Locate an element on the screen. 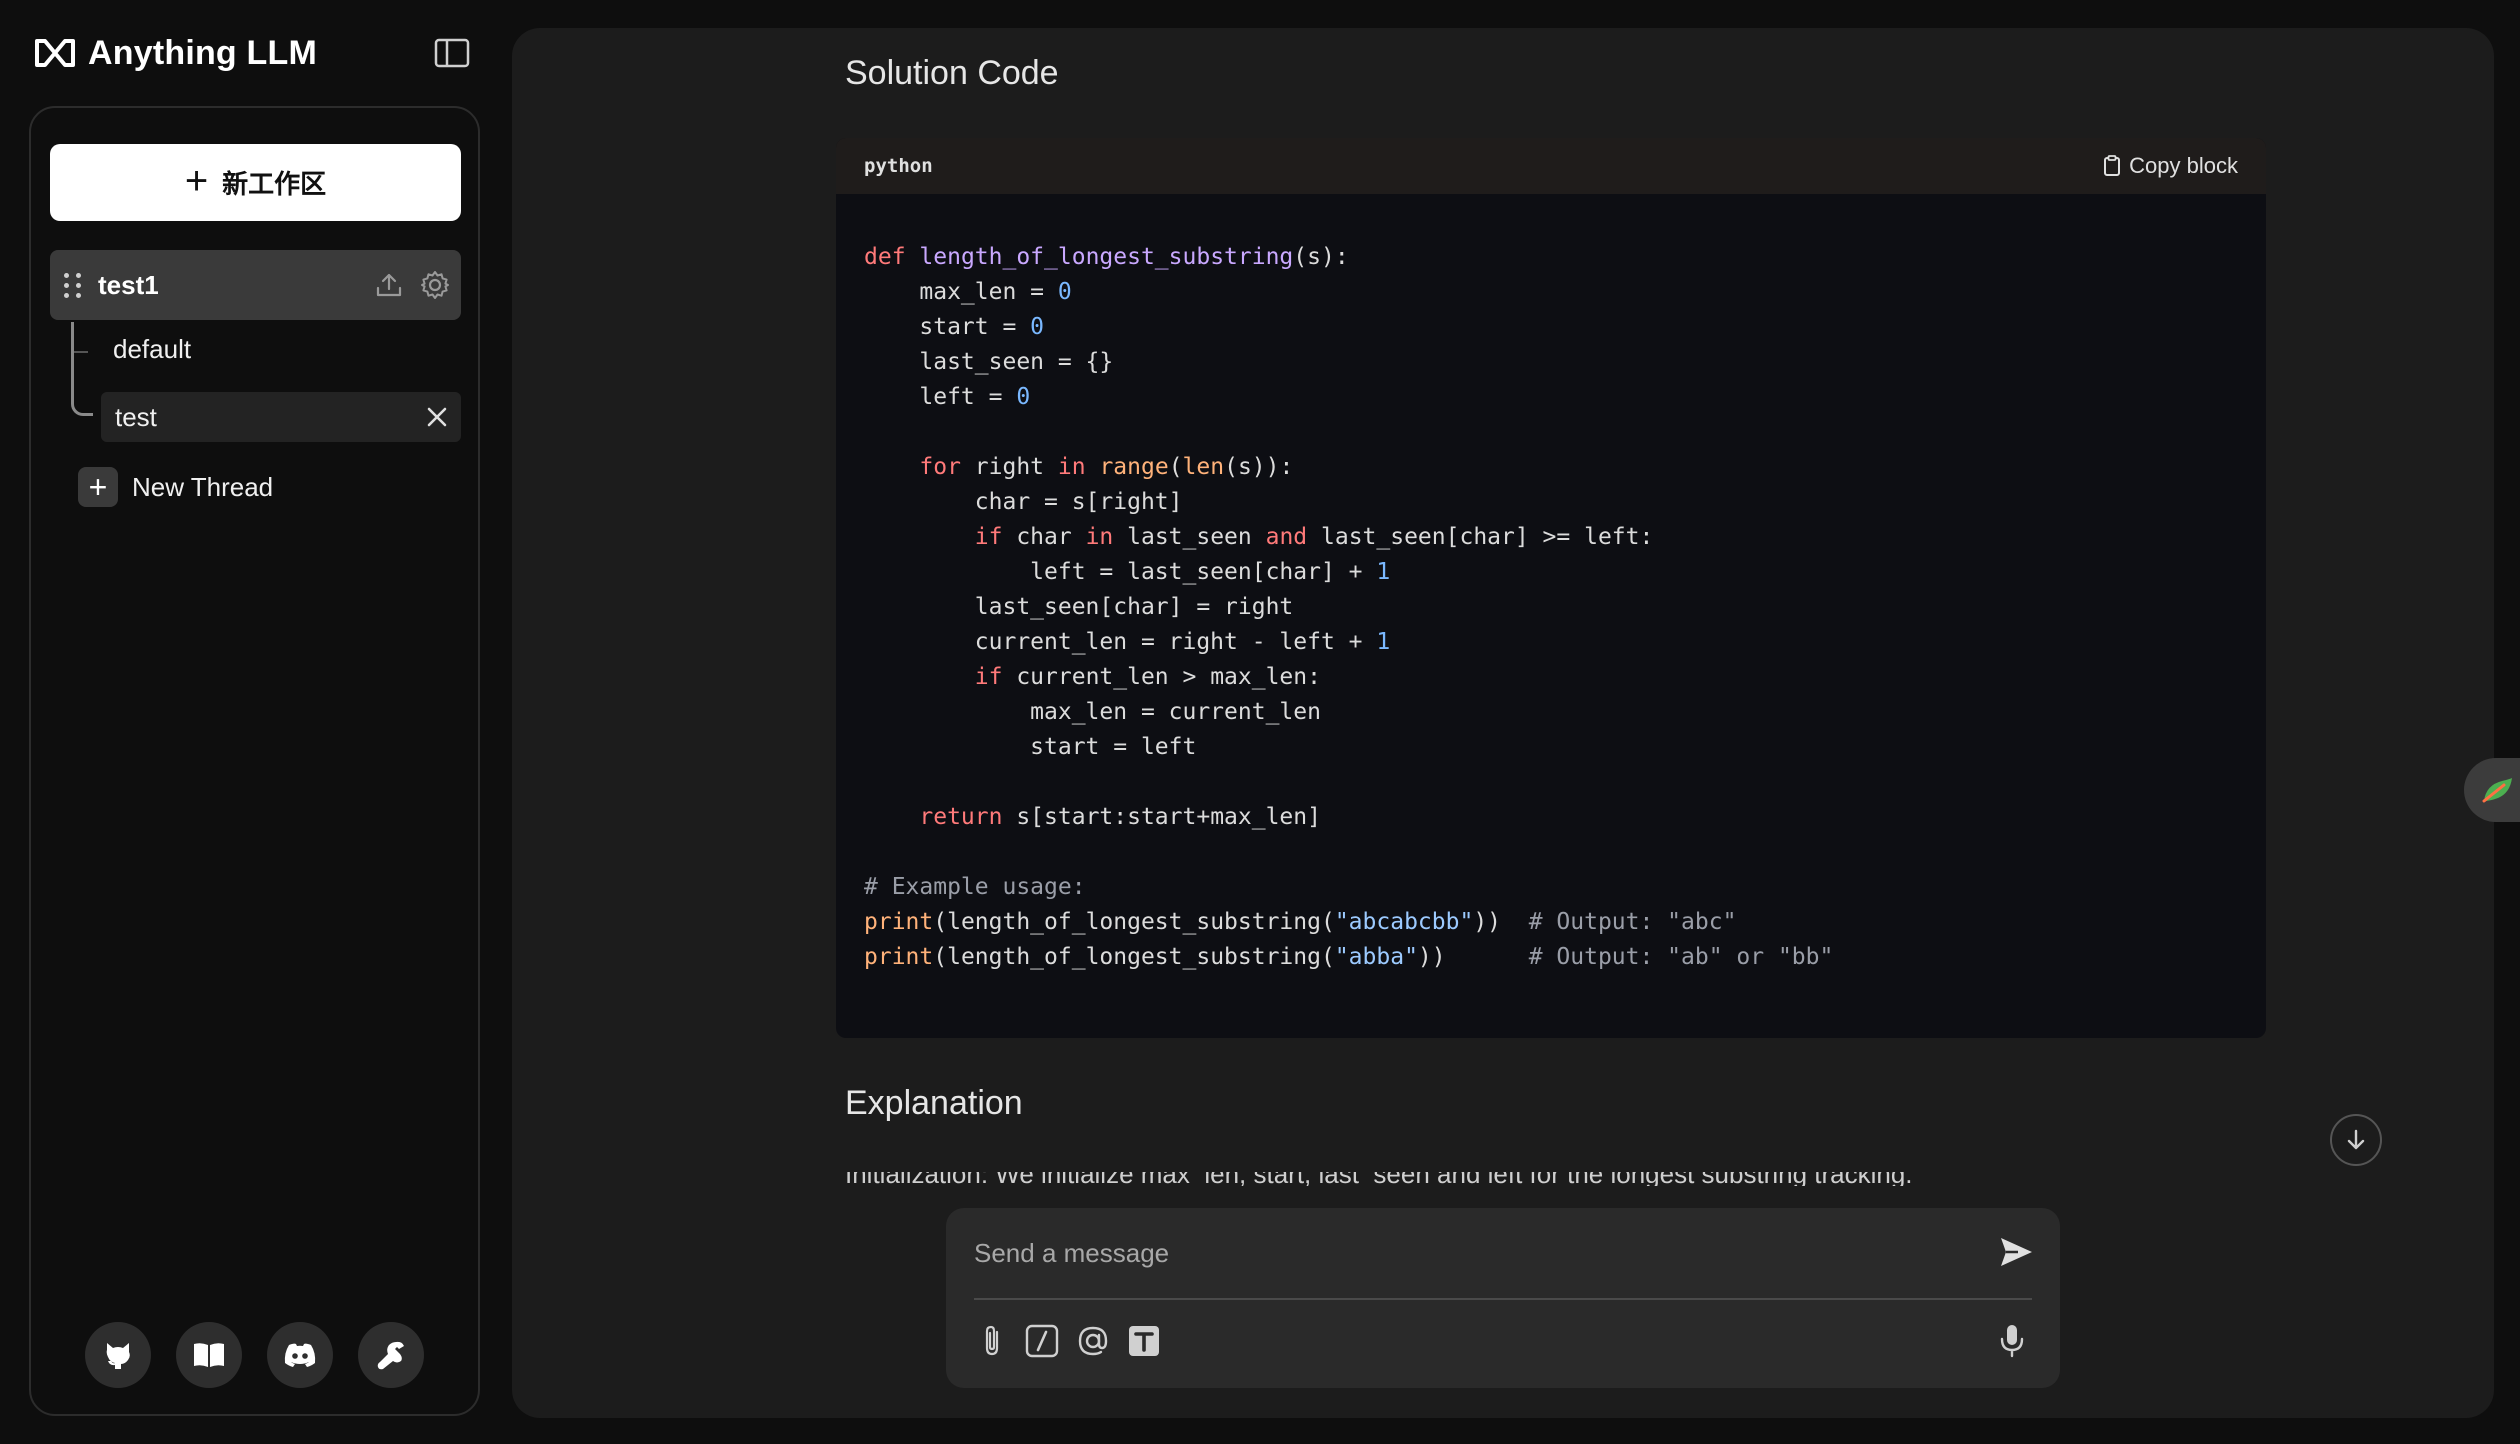 Image resolution: width=2520 pixels, height=1444 pixels. close-icon is located at coordinates (437, 417).